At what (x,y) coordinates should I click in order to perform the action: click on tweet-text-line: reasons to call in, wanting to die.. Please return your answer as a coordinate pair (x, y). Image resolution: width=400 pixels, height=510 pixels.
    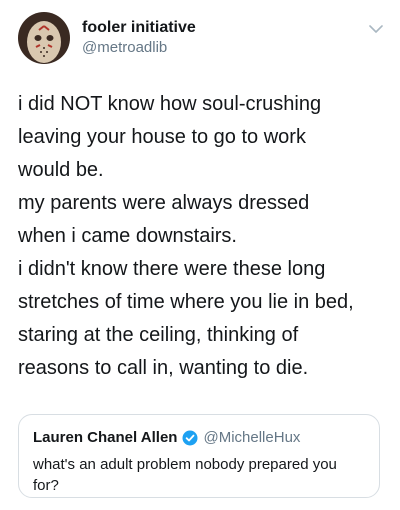
    Looking at the image, I should click on (163, 368).